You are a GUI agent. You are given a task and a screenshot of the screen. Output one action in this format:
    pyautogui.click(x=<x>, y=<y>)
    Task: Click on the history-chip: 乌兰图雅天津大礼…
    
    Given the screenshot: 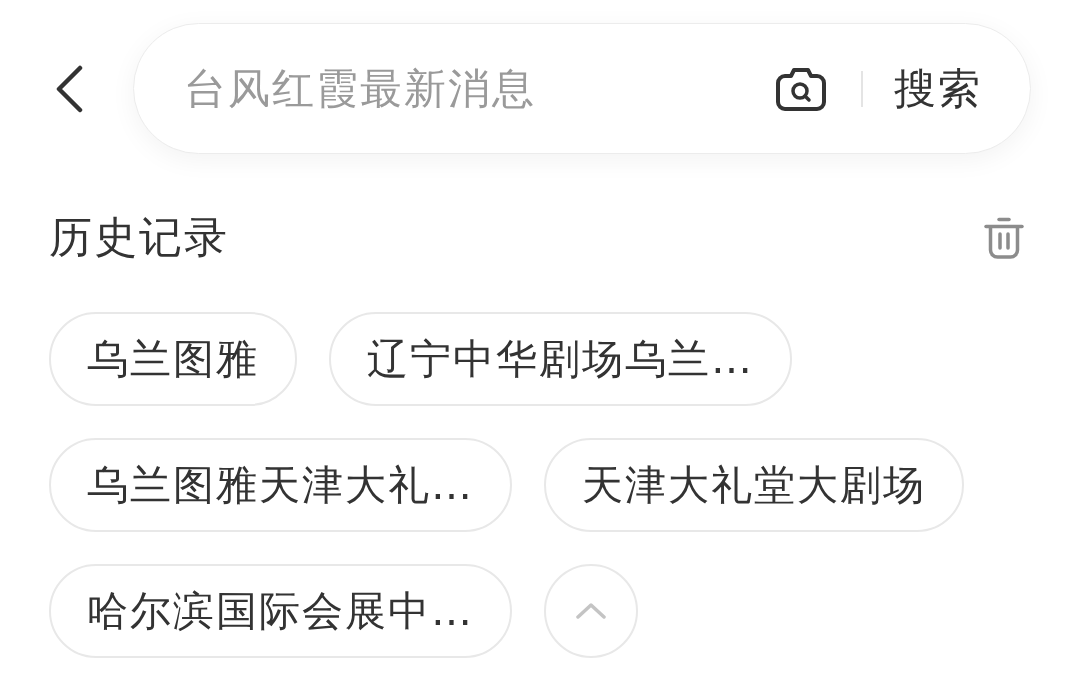 What is the action you would take?
    pyautogui.click(x=280, y=485)
    